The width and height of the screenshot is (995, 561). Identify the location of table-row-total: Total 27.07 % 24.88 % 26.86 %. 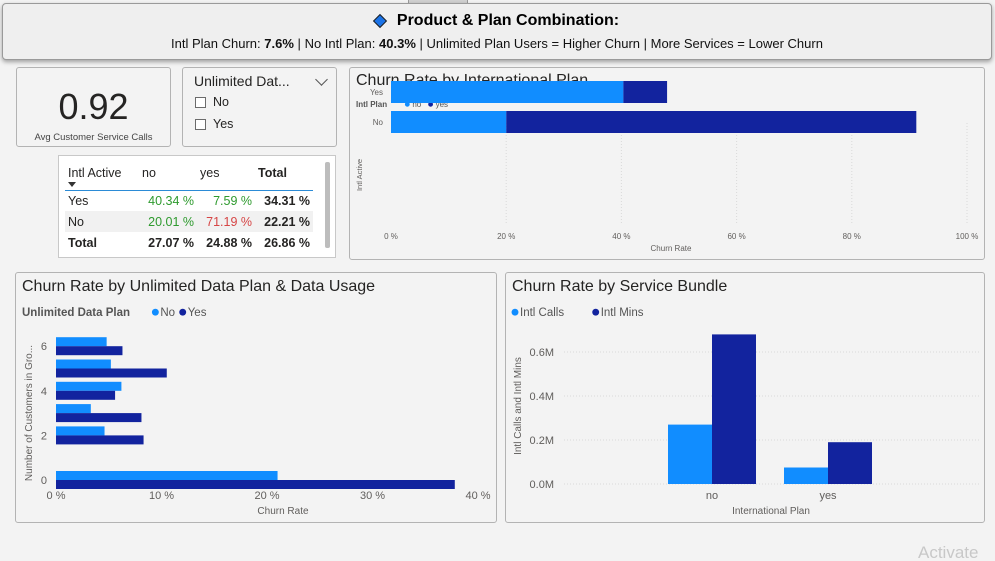
(189, 242).